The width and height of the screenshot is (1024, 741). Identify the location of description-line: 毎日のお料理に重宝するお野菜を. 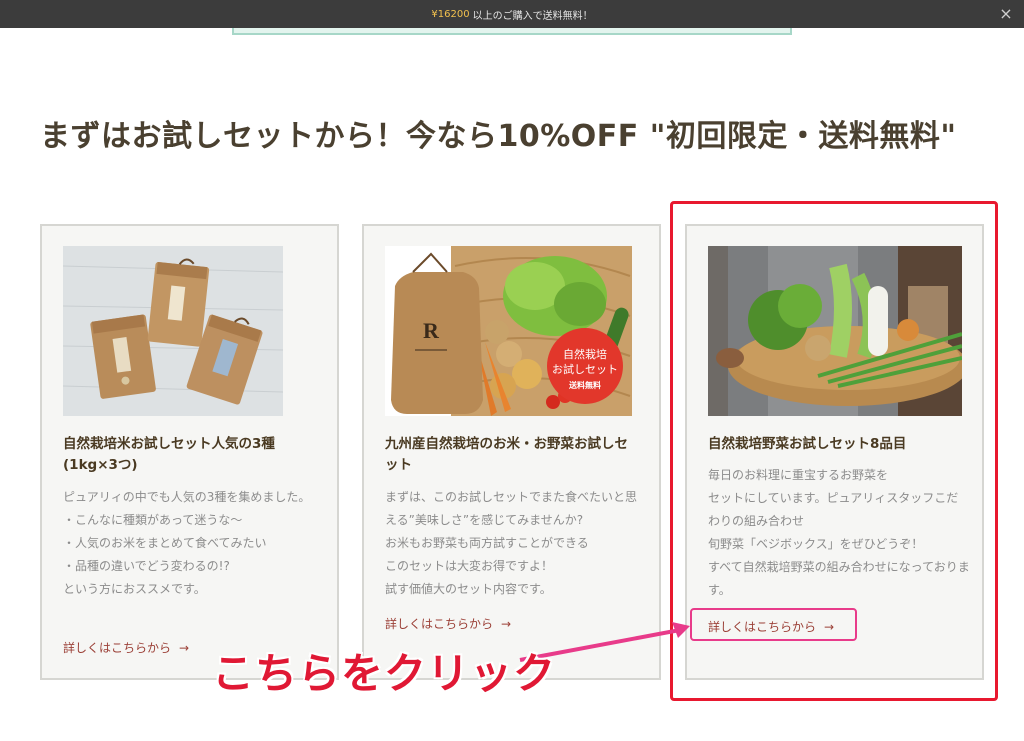
(798, 475).